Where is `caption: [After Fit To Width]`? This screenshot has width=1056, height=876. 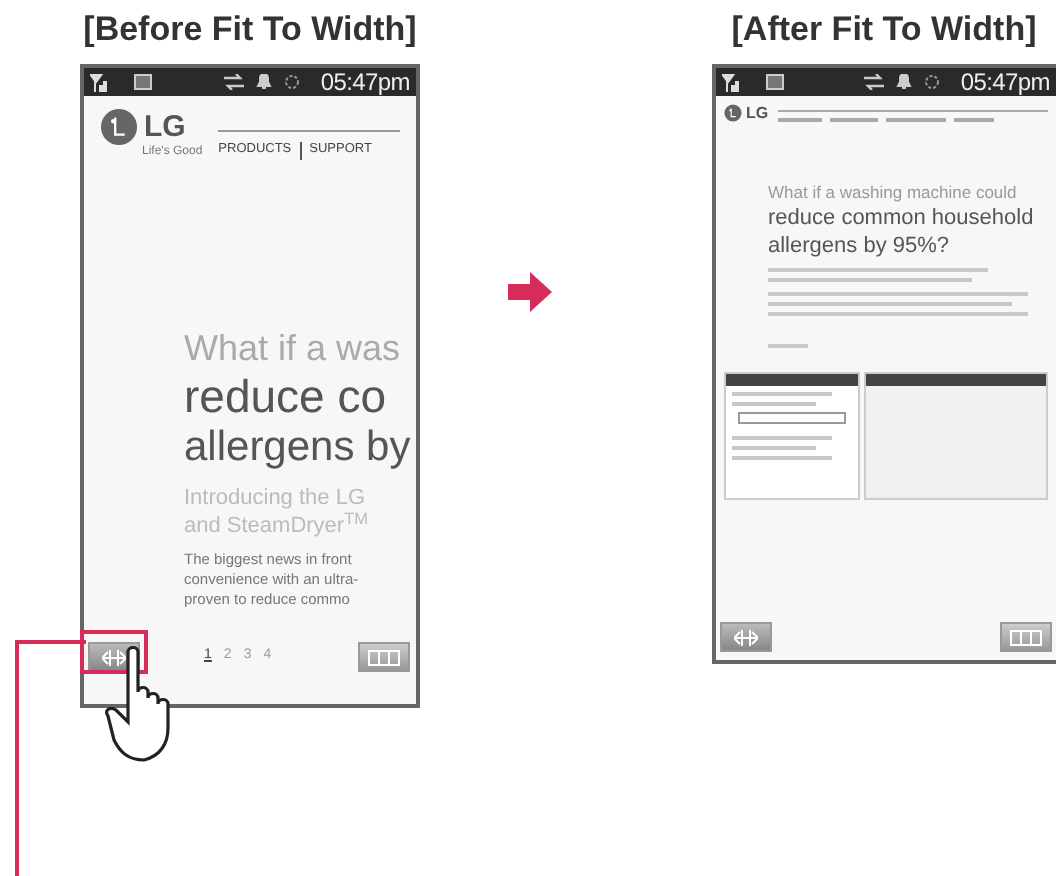
caption: [After Fit To Width] is located at coordinates (884, 29).